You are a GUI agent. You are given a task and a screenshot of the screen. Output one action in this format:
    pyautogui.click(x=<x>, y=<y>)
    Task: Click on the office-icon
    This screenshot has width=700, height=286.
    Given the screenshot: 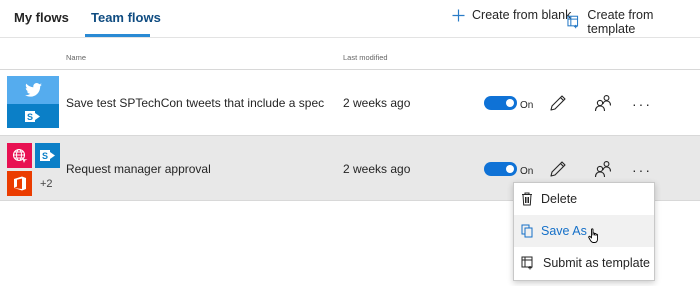 What is the action you would take?
    pyautogui.click(x=19, y=183)
    